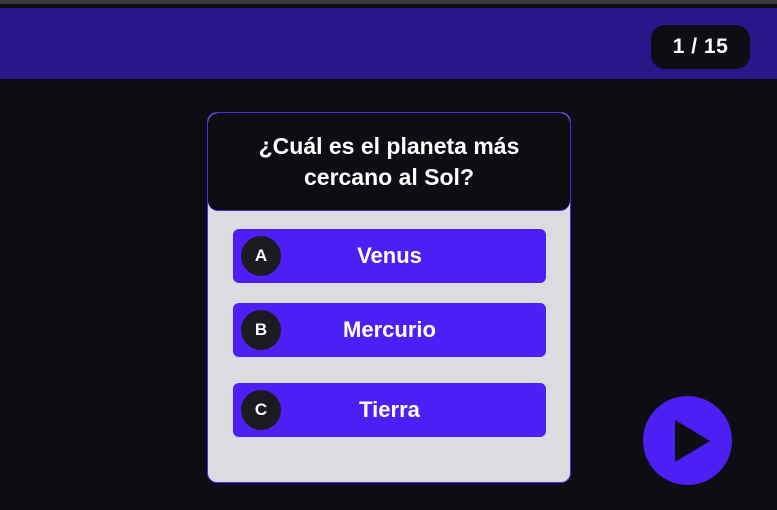 The image size is (777, 510). I want to click on option-letter-badge: B, so click(261, 330).